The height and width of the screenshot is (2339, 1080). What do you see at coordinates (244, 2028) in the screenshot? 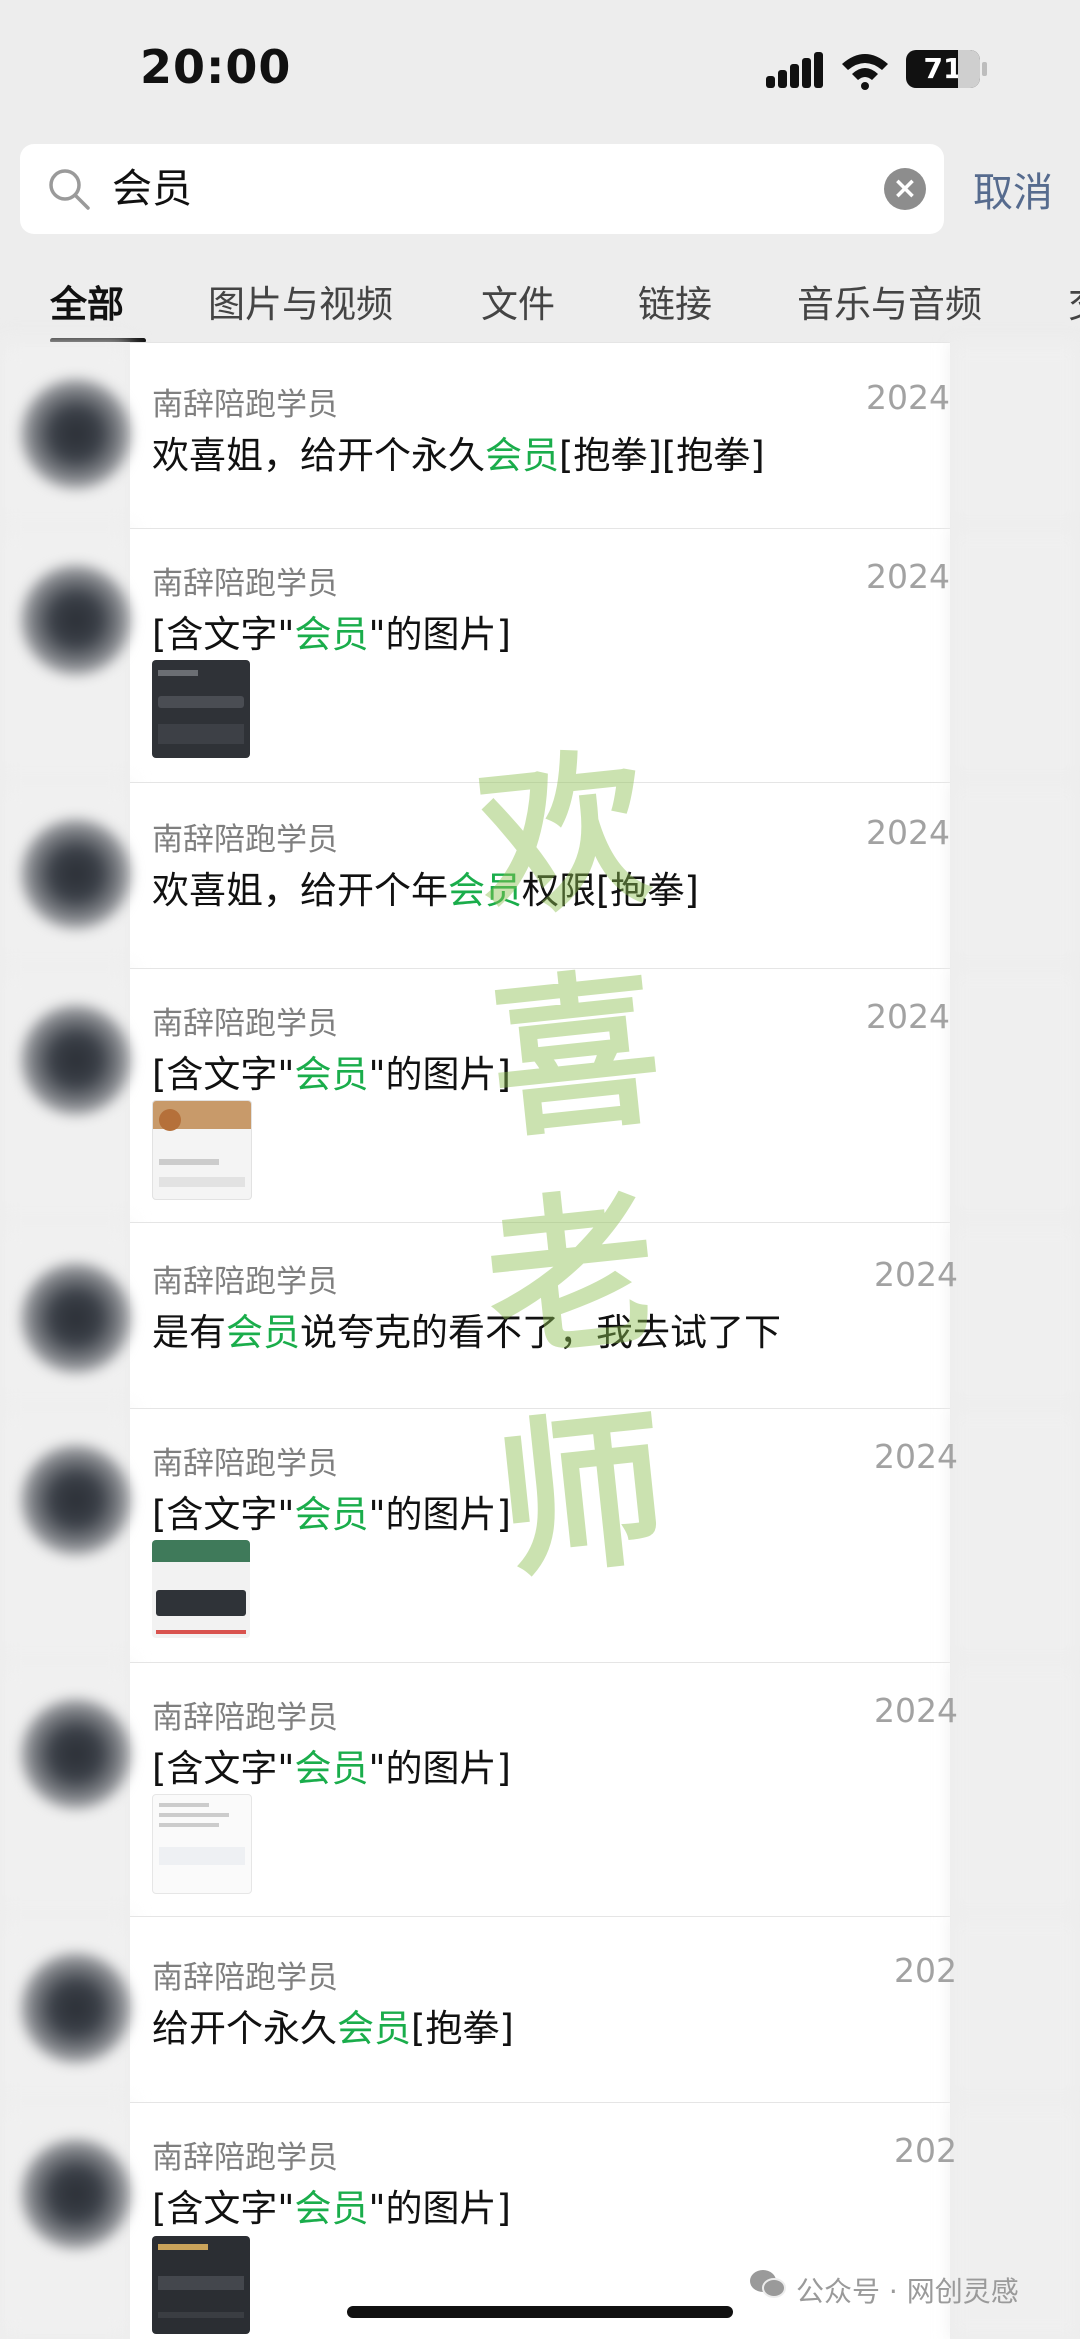
I see `message-prefix: 给开个永久` at bounding box center [244, 2028].